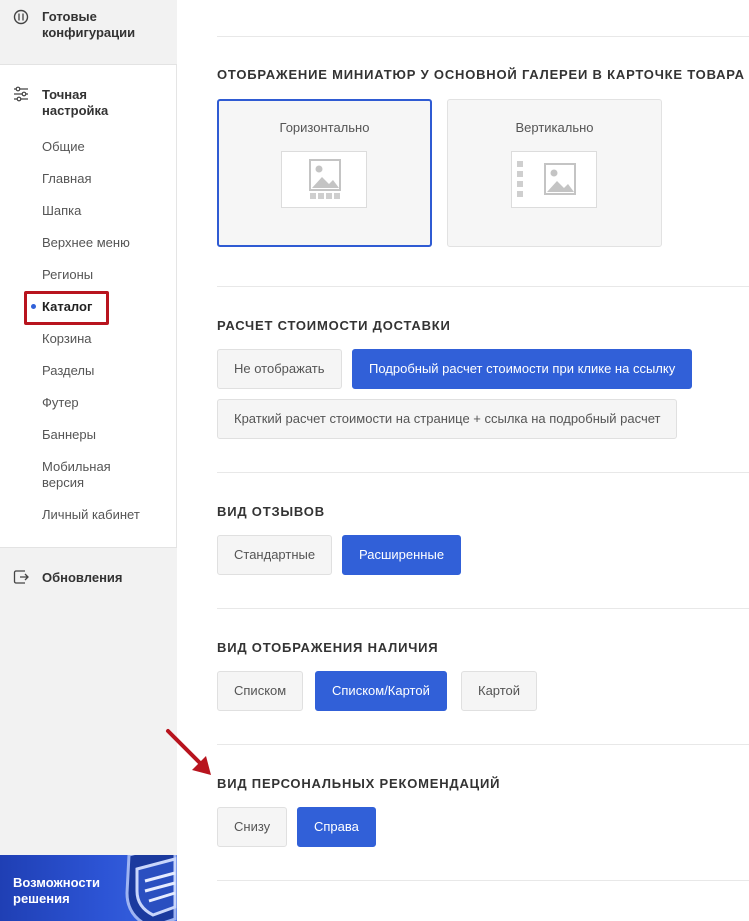 The height and width of the screenshot is (921, 749). What do you see at coordinates (252, 827) in the screenshot?
I see `recommendations-option-bottom-button: Снизу` at bounding box center [252, 827].